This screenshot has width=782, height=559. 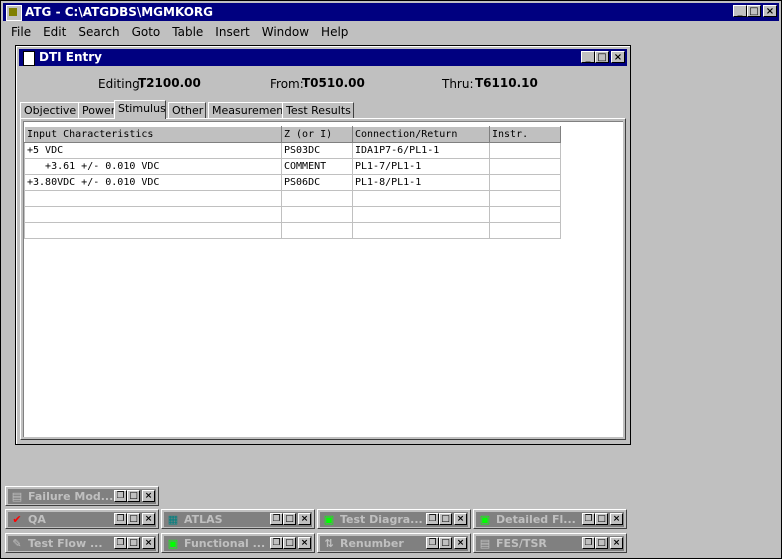 I want to click on tab-measurement: Measurement, so click(x=248, y=110).